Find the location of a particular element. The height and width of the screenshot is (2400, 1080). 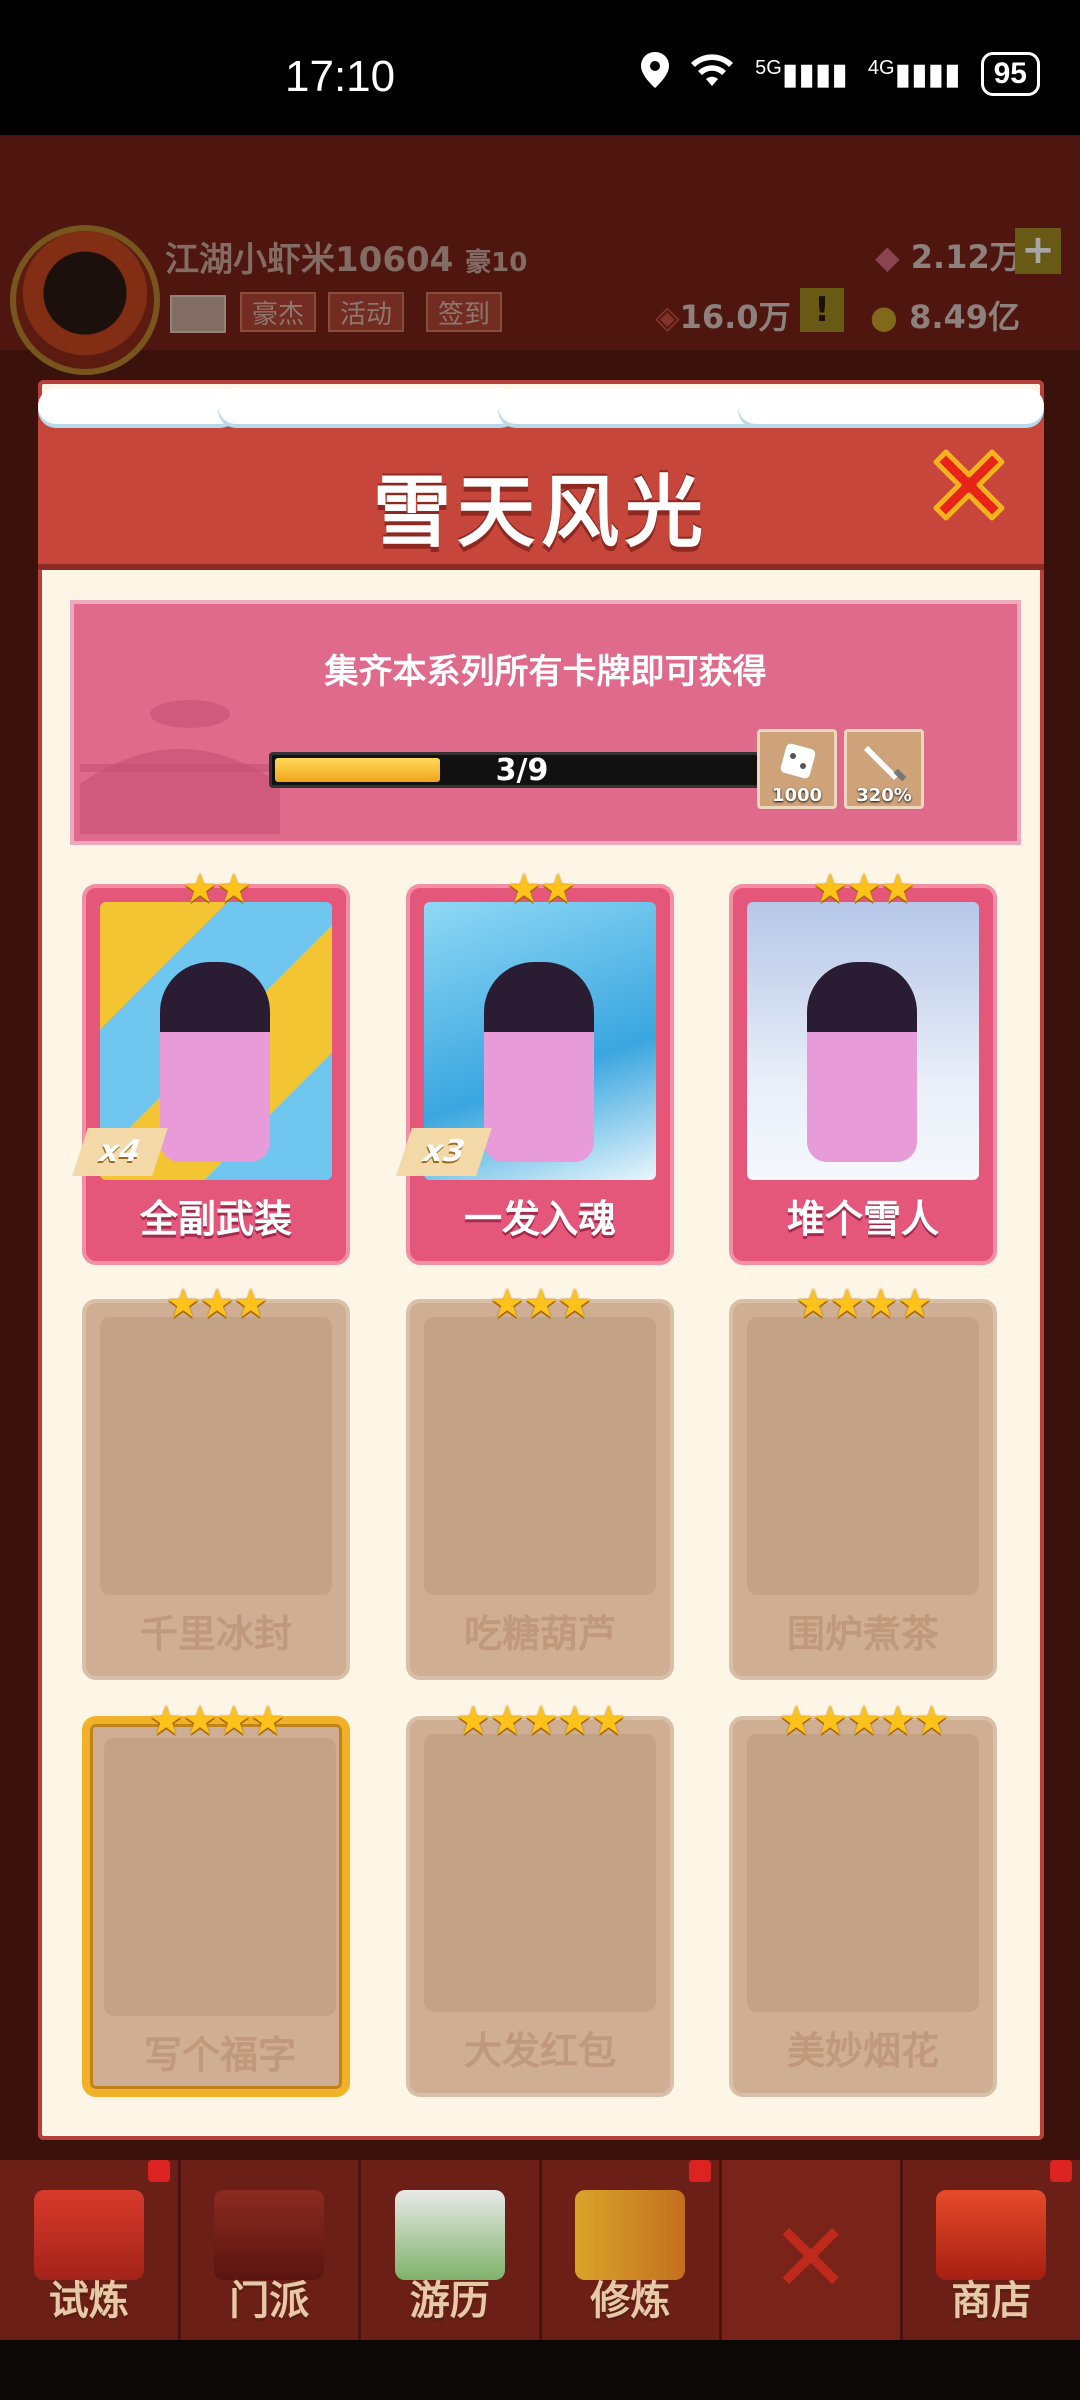

nav-trial: 试炼 is located at coordinates (90, 2250).